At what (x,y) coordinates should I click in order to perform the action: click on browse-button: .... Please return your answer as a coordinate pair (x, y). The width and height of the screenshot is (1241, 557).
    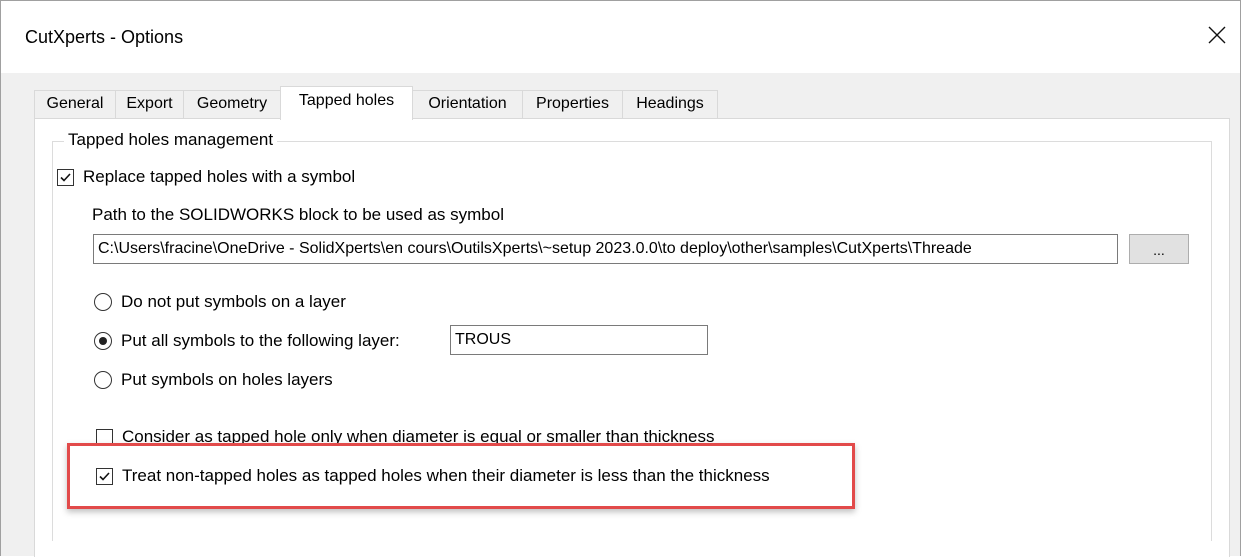
    Looking at the image, I should click on (1159, 249).